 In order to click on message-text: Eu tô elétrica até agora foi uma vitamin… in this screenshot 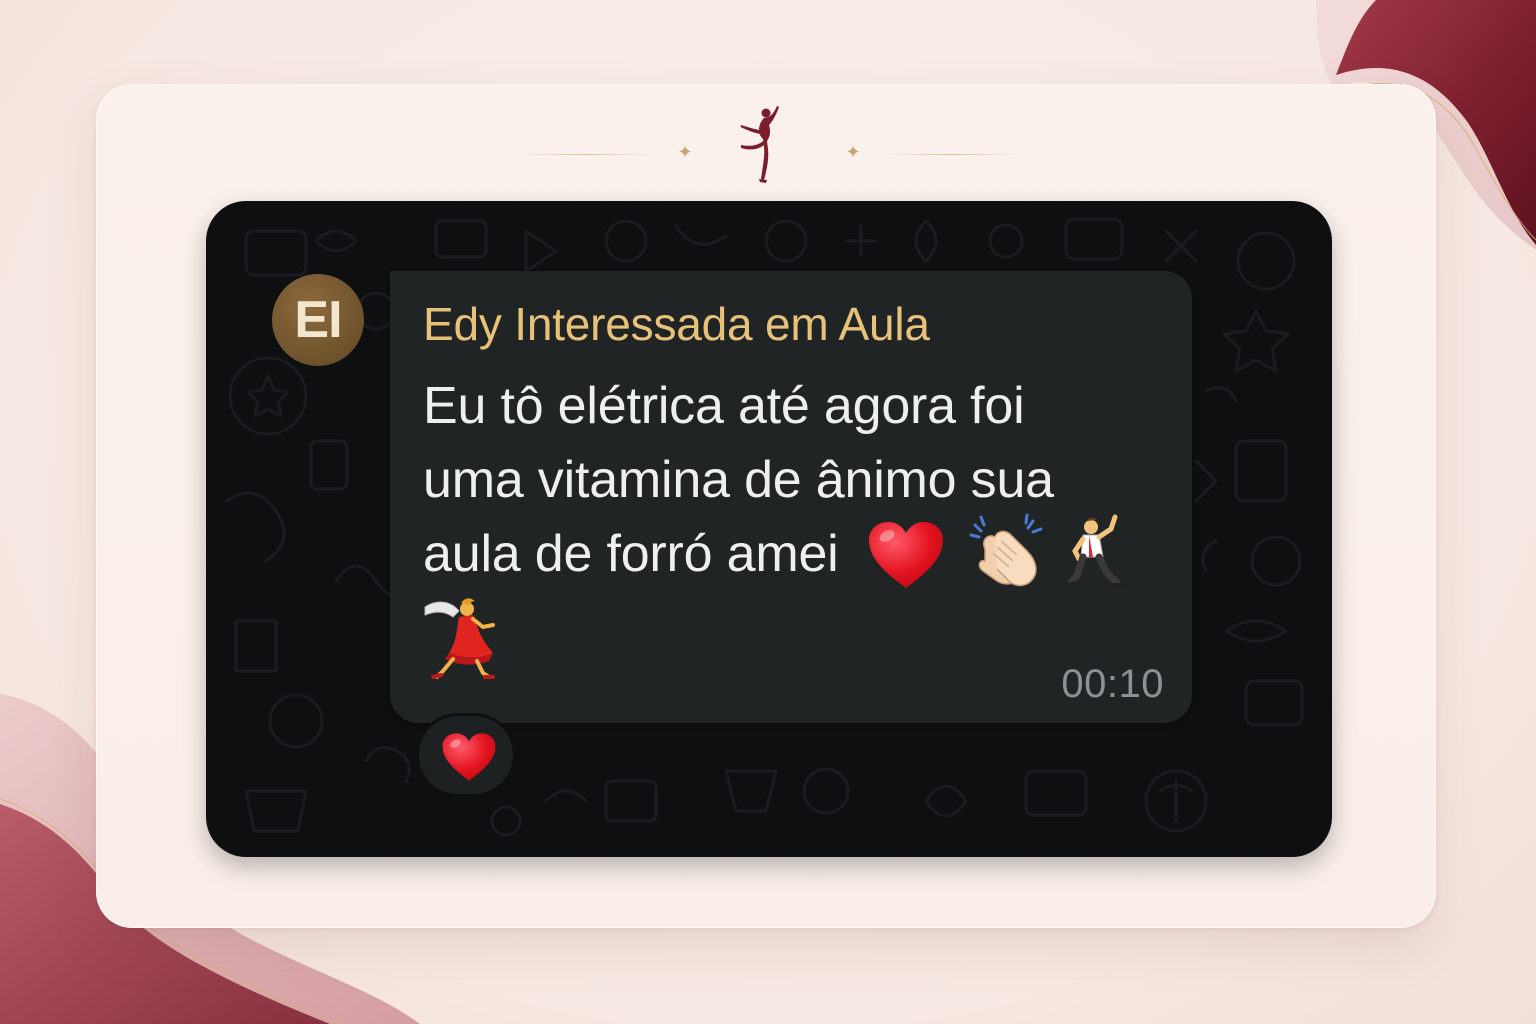, I will do `click(793, 525)`.